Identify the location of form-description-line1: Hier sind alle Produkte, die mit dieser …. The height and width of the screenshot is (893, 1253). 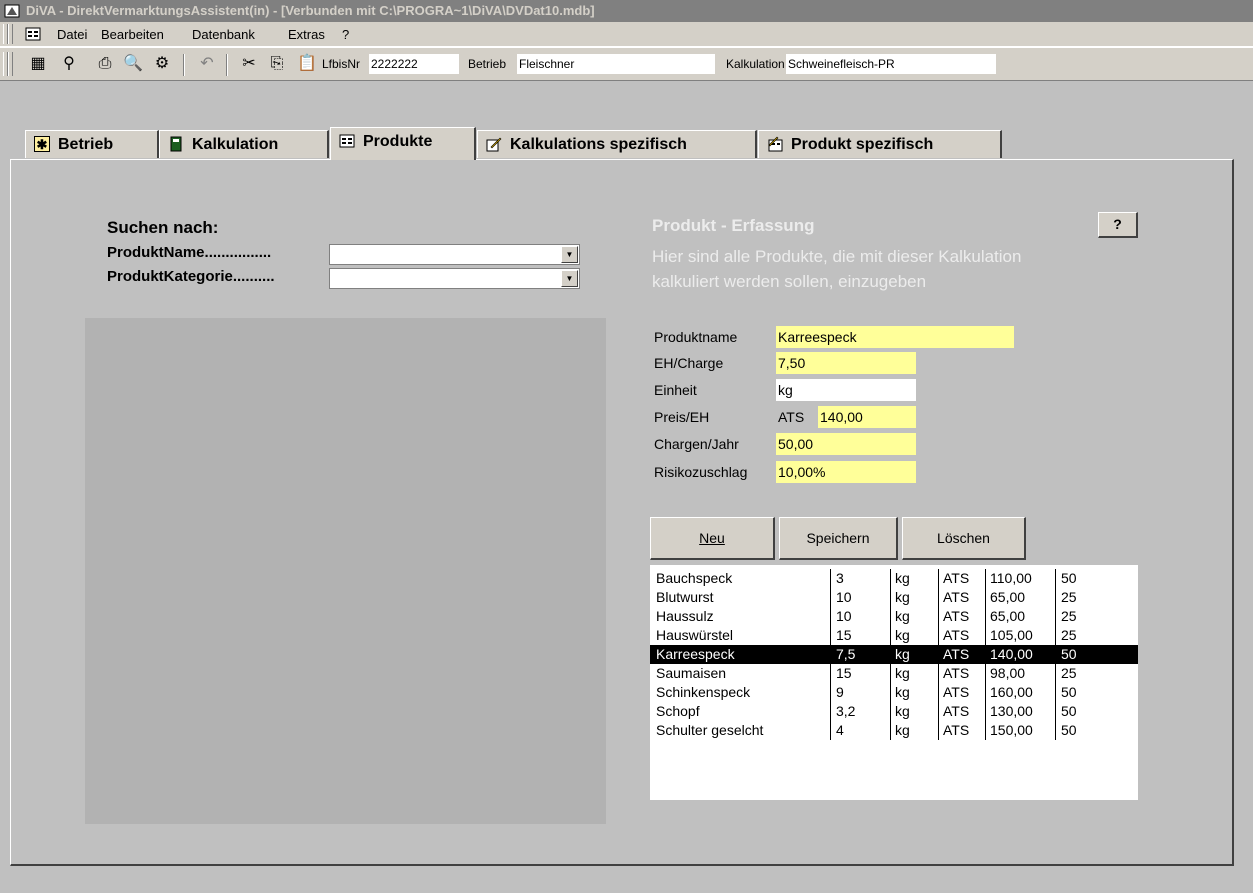
(837, 256).